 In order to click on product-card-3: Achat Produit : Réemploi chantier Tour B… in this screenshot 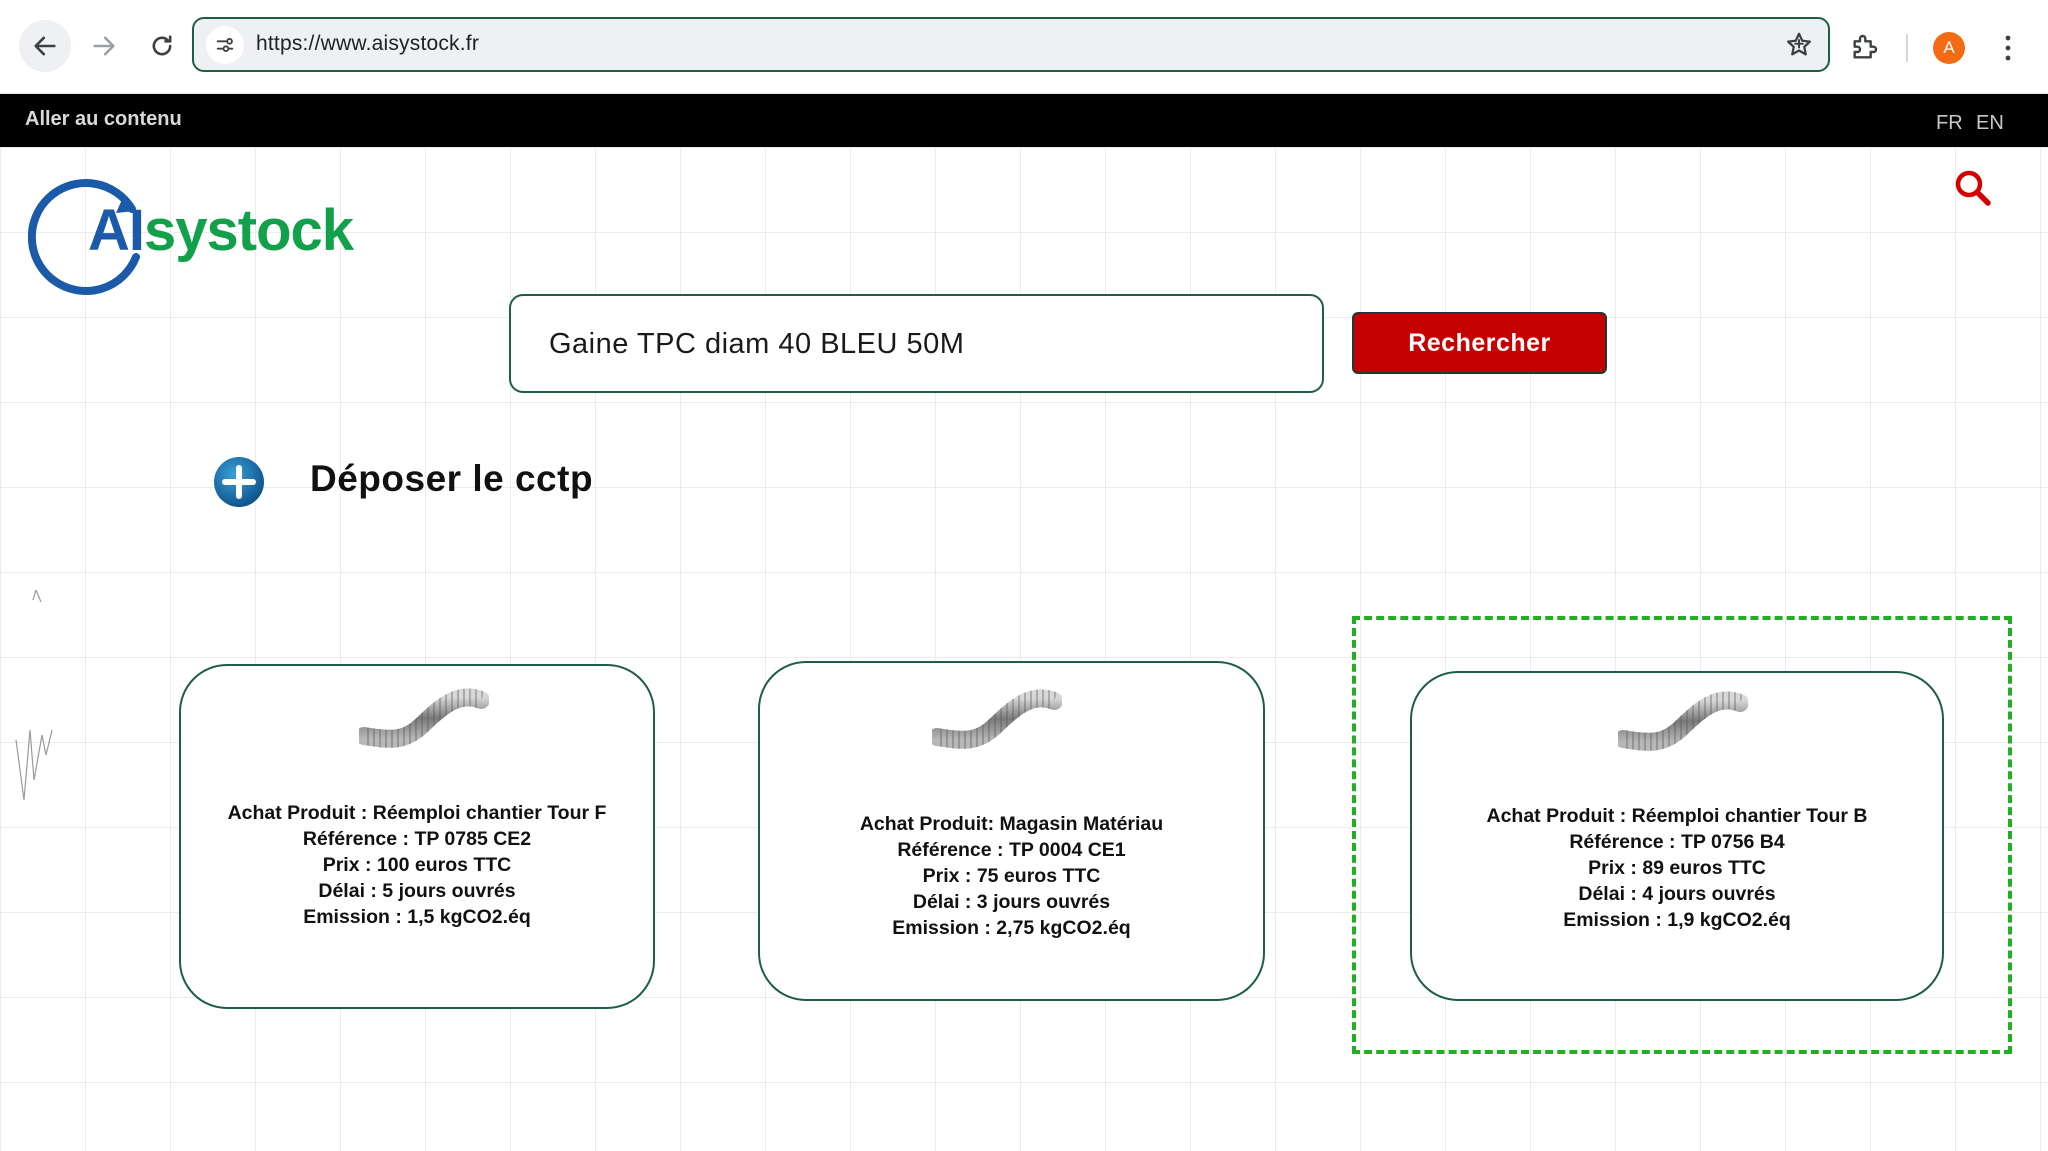, I will do `click(1677, 836)`.